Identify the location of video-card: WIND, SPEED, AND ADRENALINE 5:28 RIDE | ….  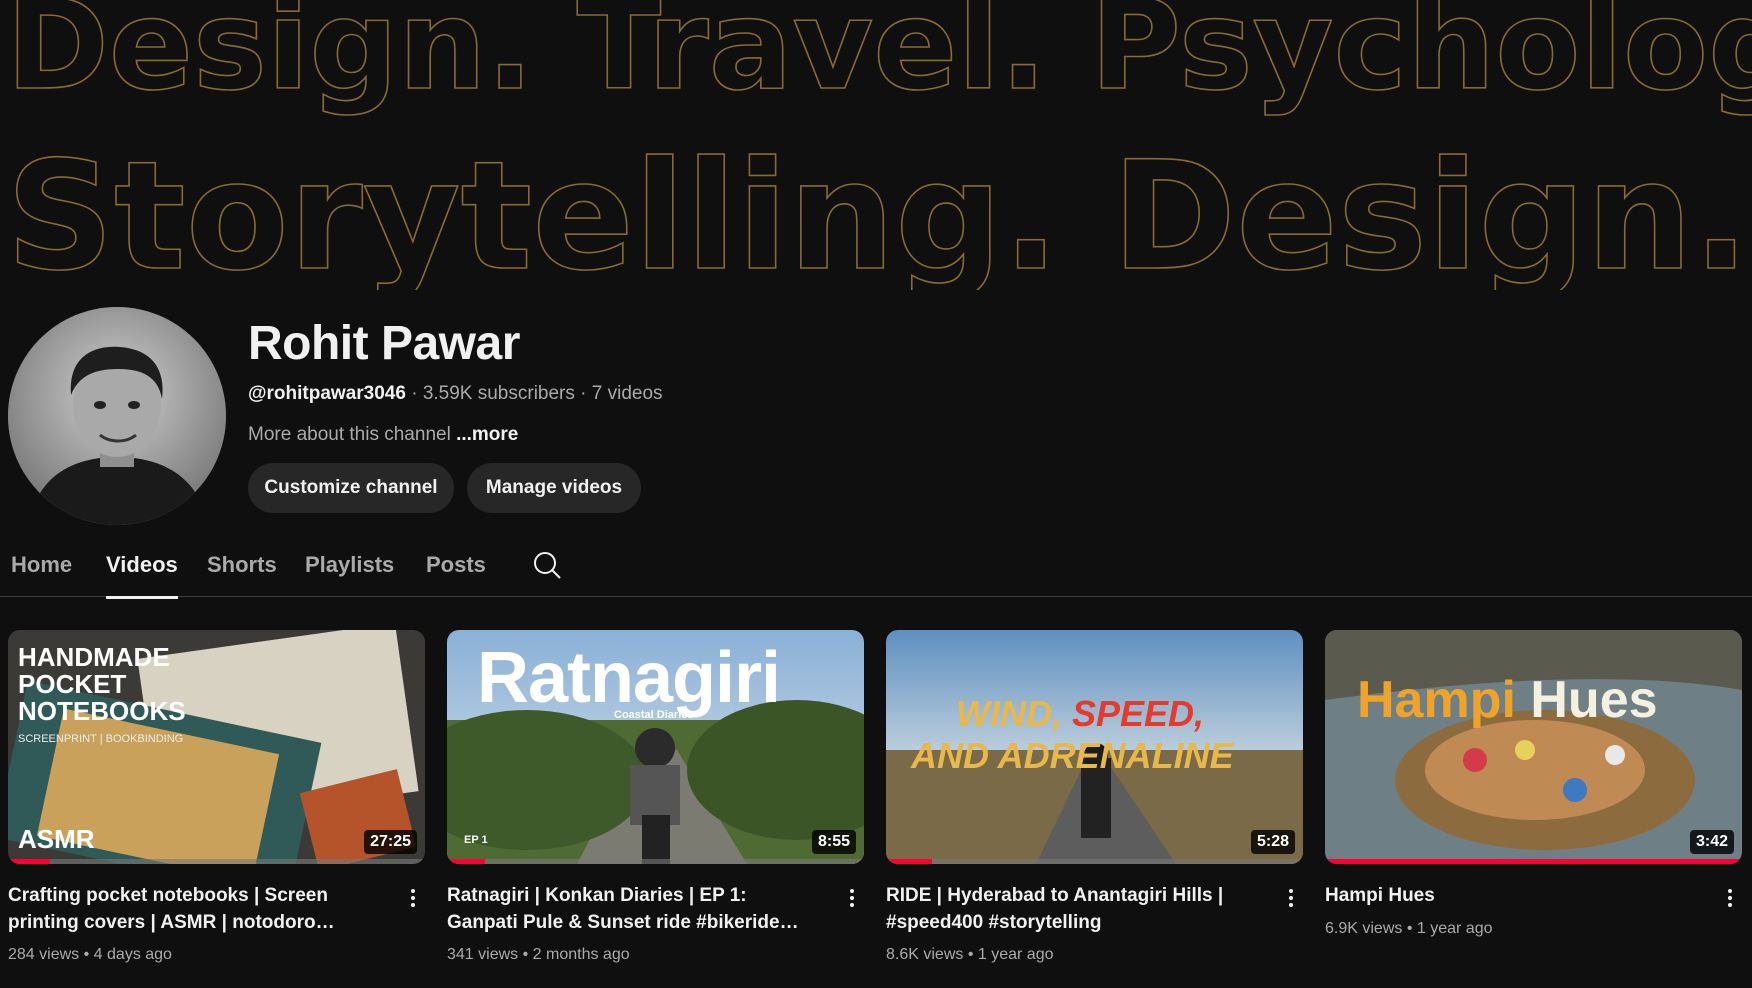
(1094, 796).